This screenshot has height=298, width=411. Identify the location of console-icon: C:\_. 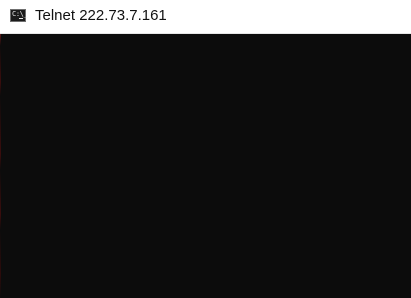
(19, 15).